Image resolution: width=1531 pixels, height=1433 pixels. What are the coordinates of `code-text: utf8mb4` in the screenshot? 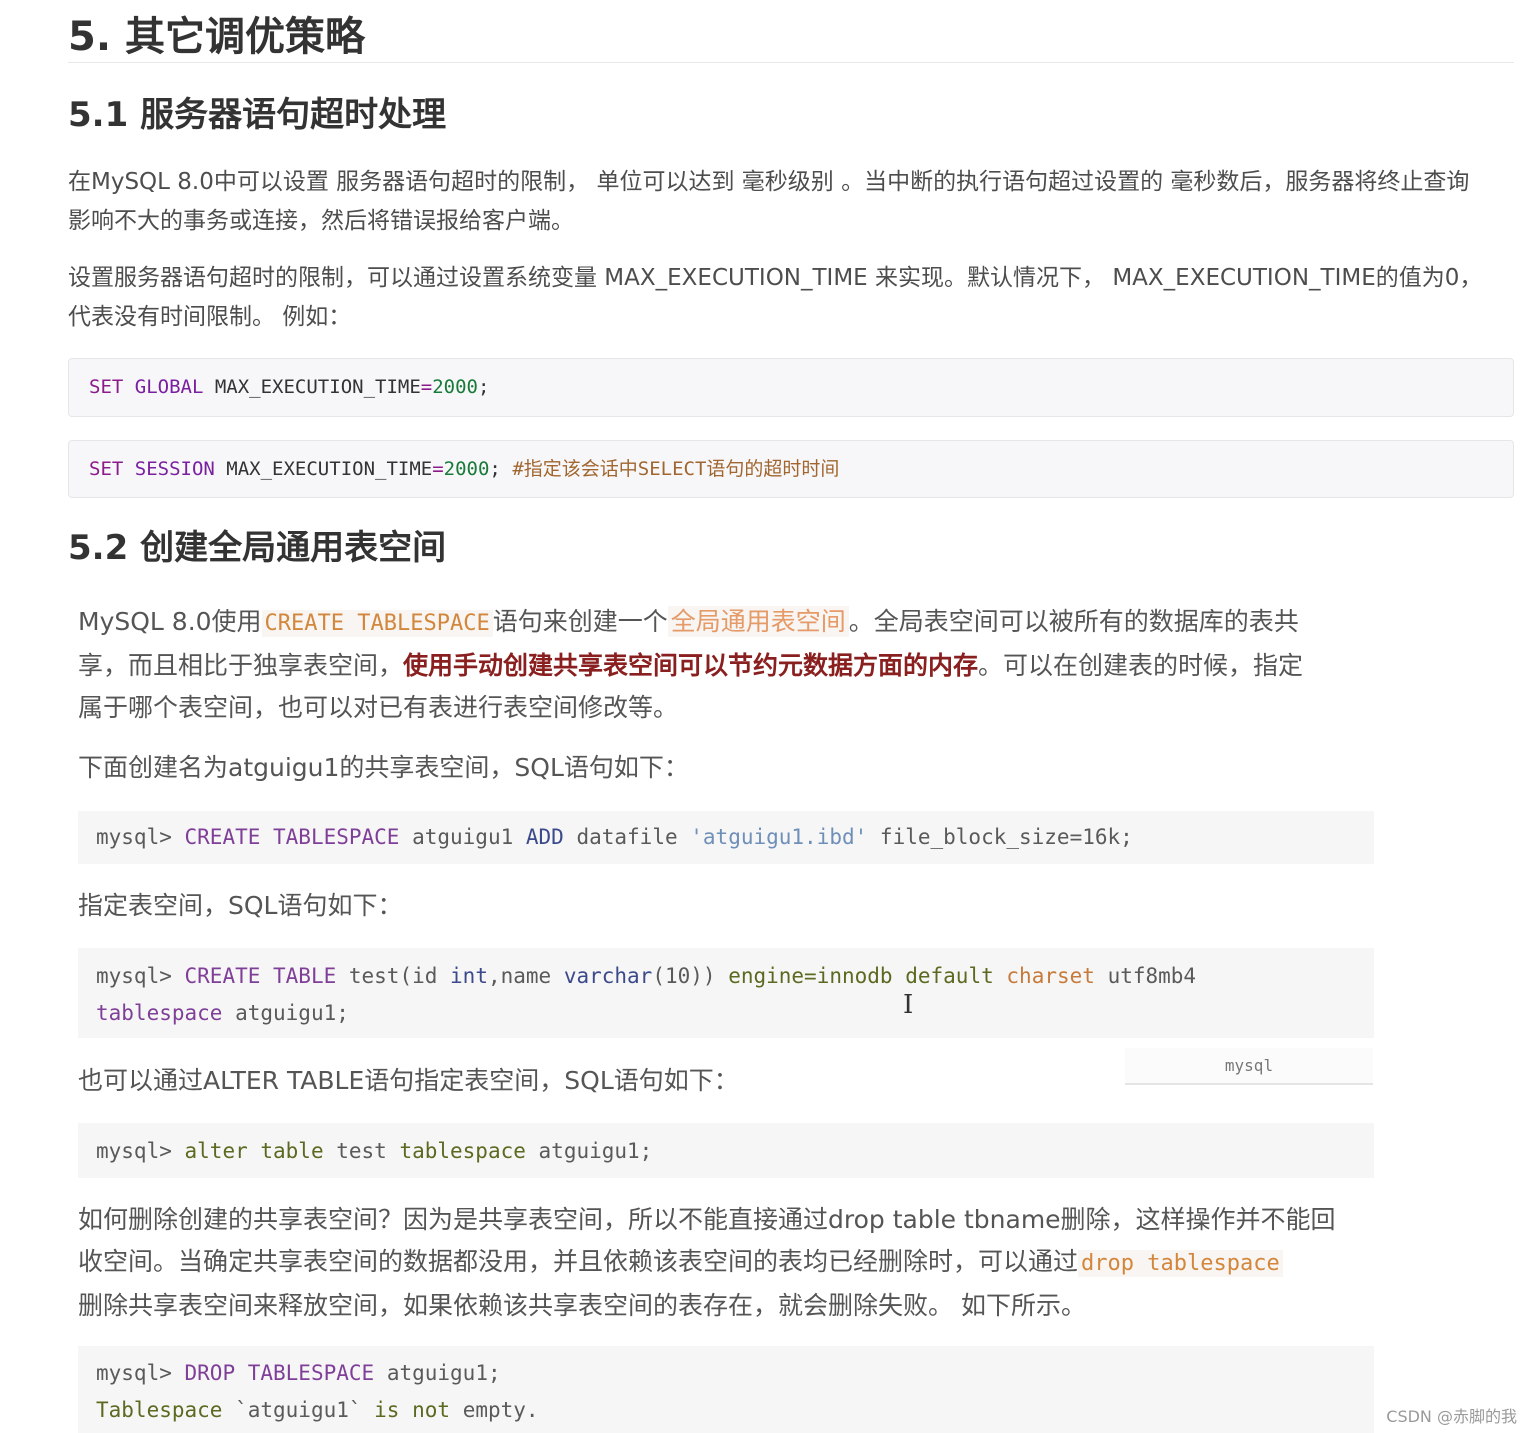 It's located at (1145, 976).